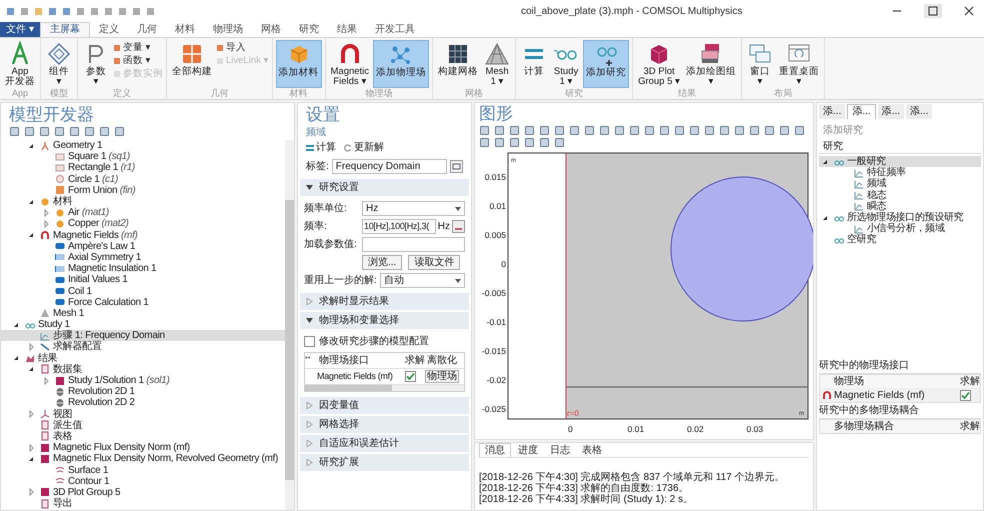 The image size is (984, 511). Describe the element at coordinates (143, 258) in the screenshot. I see `tree-item: Axial Symmetry 1` at that location.